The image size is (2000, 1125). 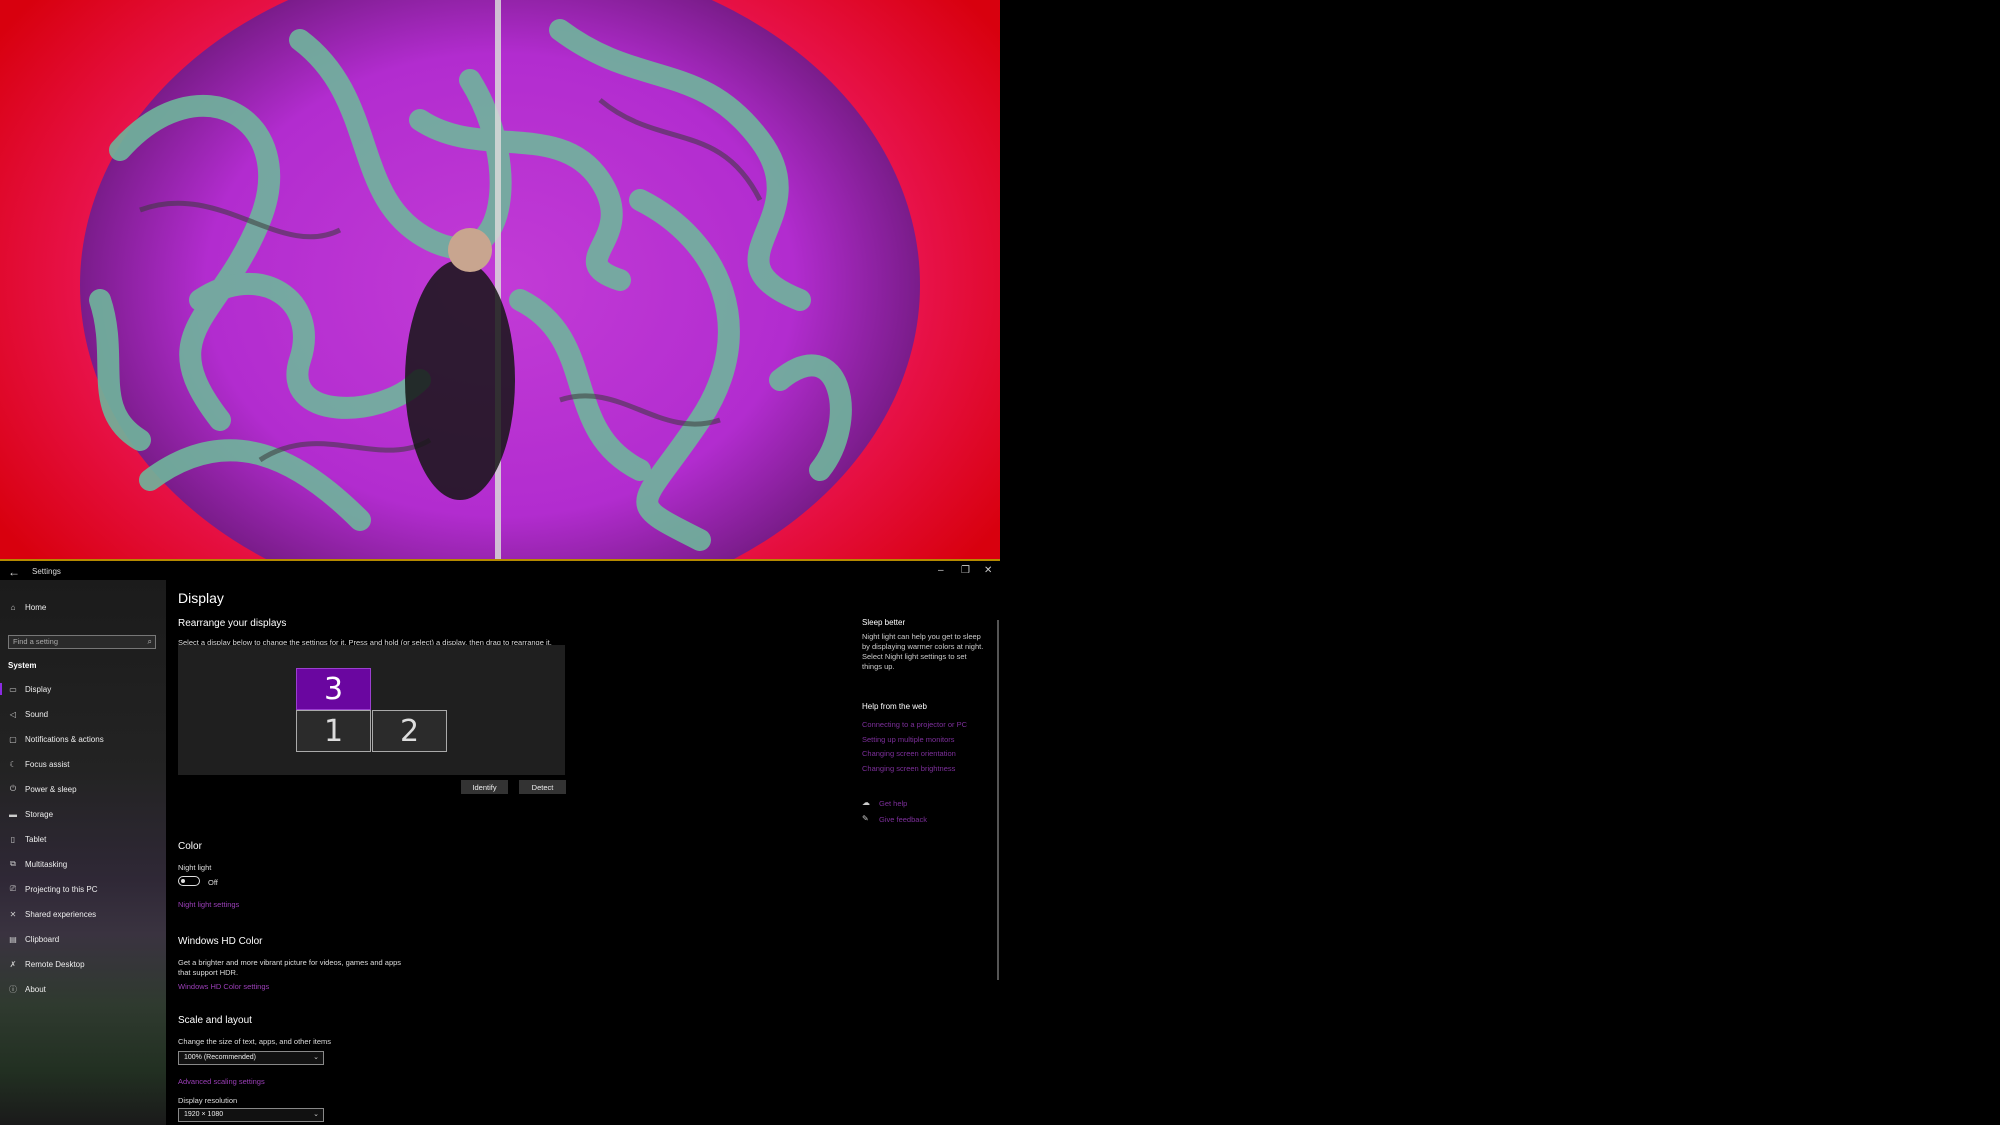 I want to click on sidebar-item-multitasking: ⧉ Multitasking, so click(x=37, y=864).